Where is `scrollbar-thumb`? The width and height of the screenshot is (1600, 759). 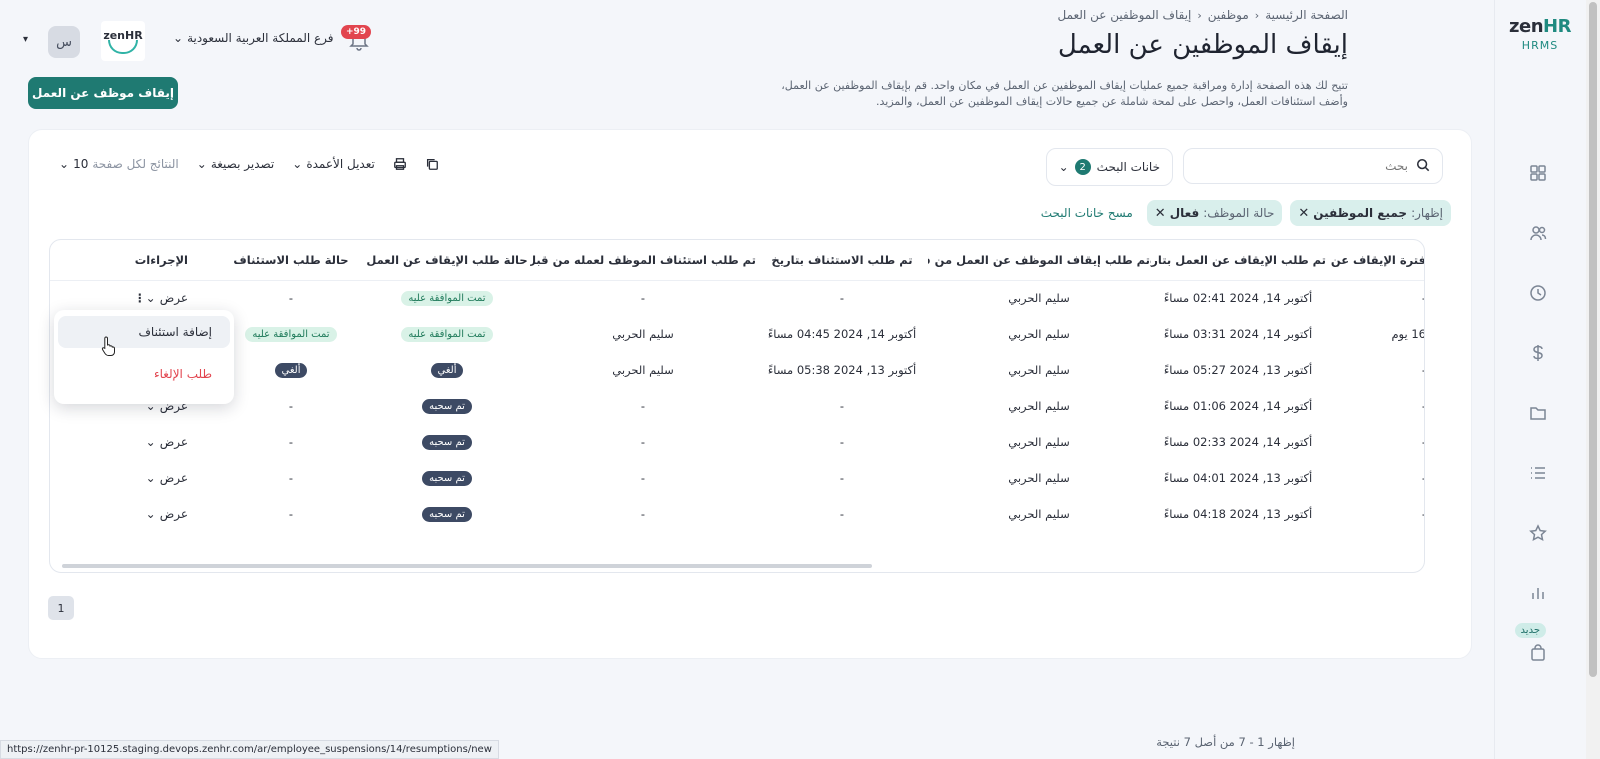 scrollbar-thumb is located at coordinates (1593, 339).